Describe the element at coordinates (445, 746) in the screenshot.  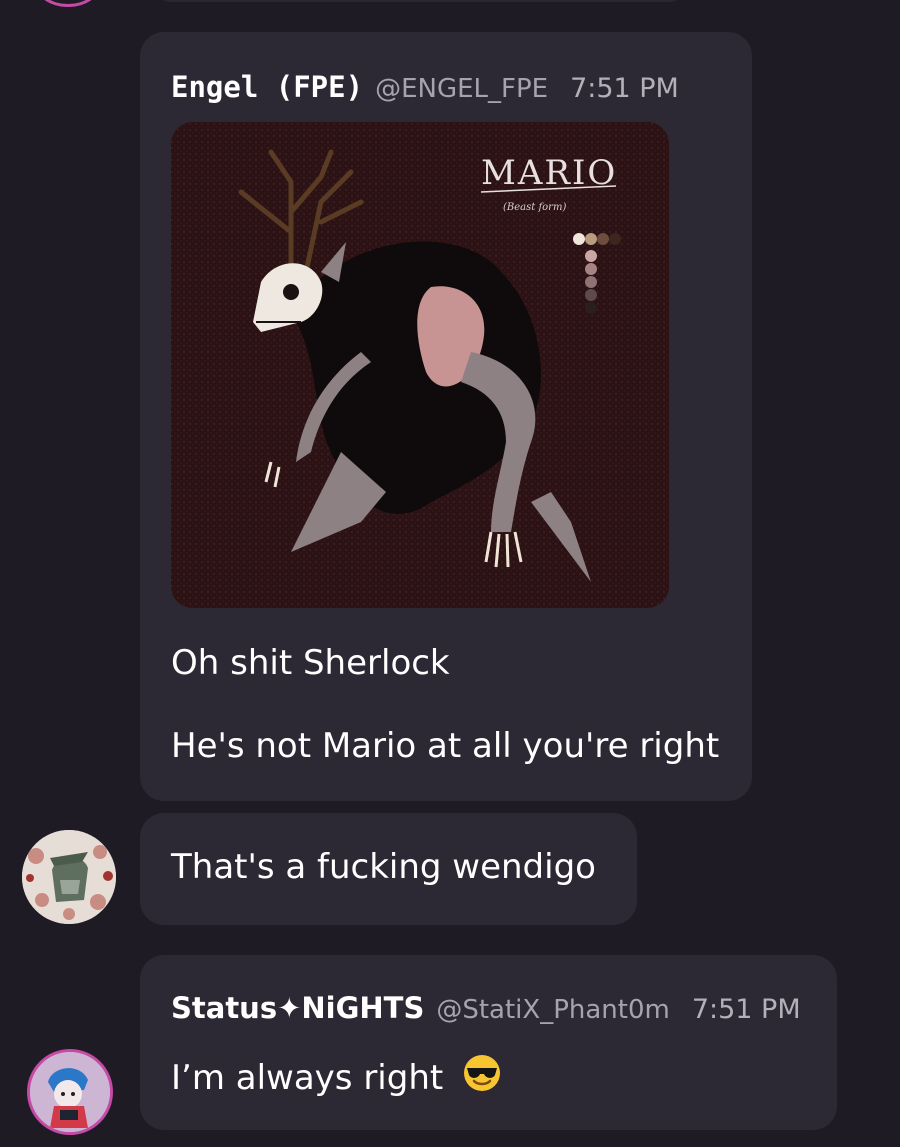
I see `message-text: He's not Mario at all you're right` at that location.